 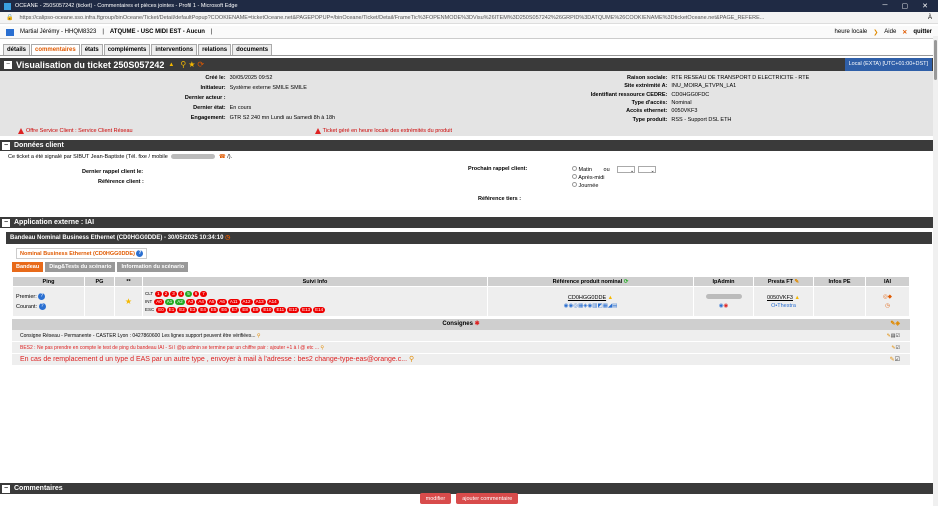 What do you see at coordinates (153, 267) in the screenshot?
I see `subtab-info: Information du scénario` at bounding box center [153, 267].